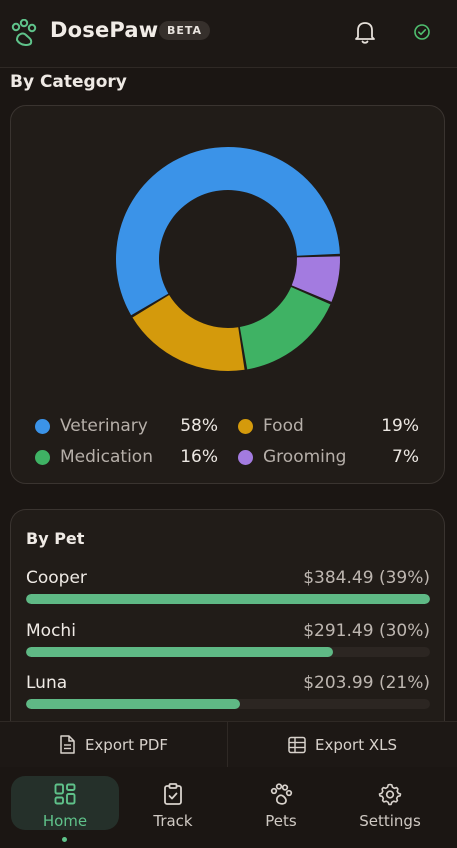  Describe the element at coordinates (285, 328) in the screenshot. I see `donut-slice-medication` at that location.